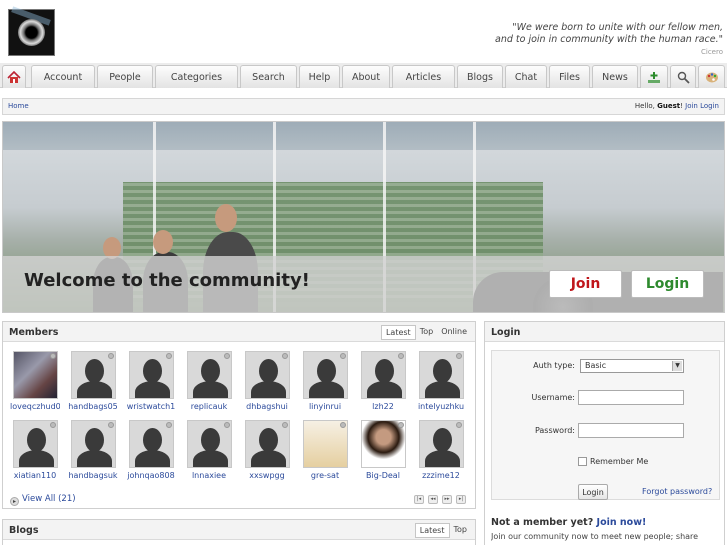 This screenshot has width=727, height=545. I want to click on member-card: Big-Deal, so click(383, 451).